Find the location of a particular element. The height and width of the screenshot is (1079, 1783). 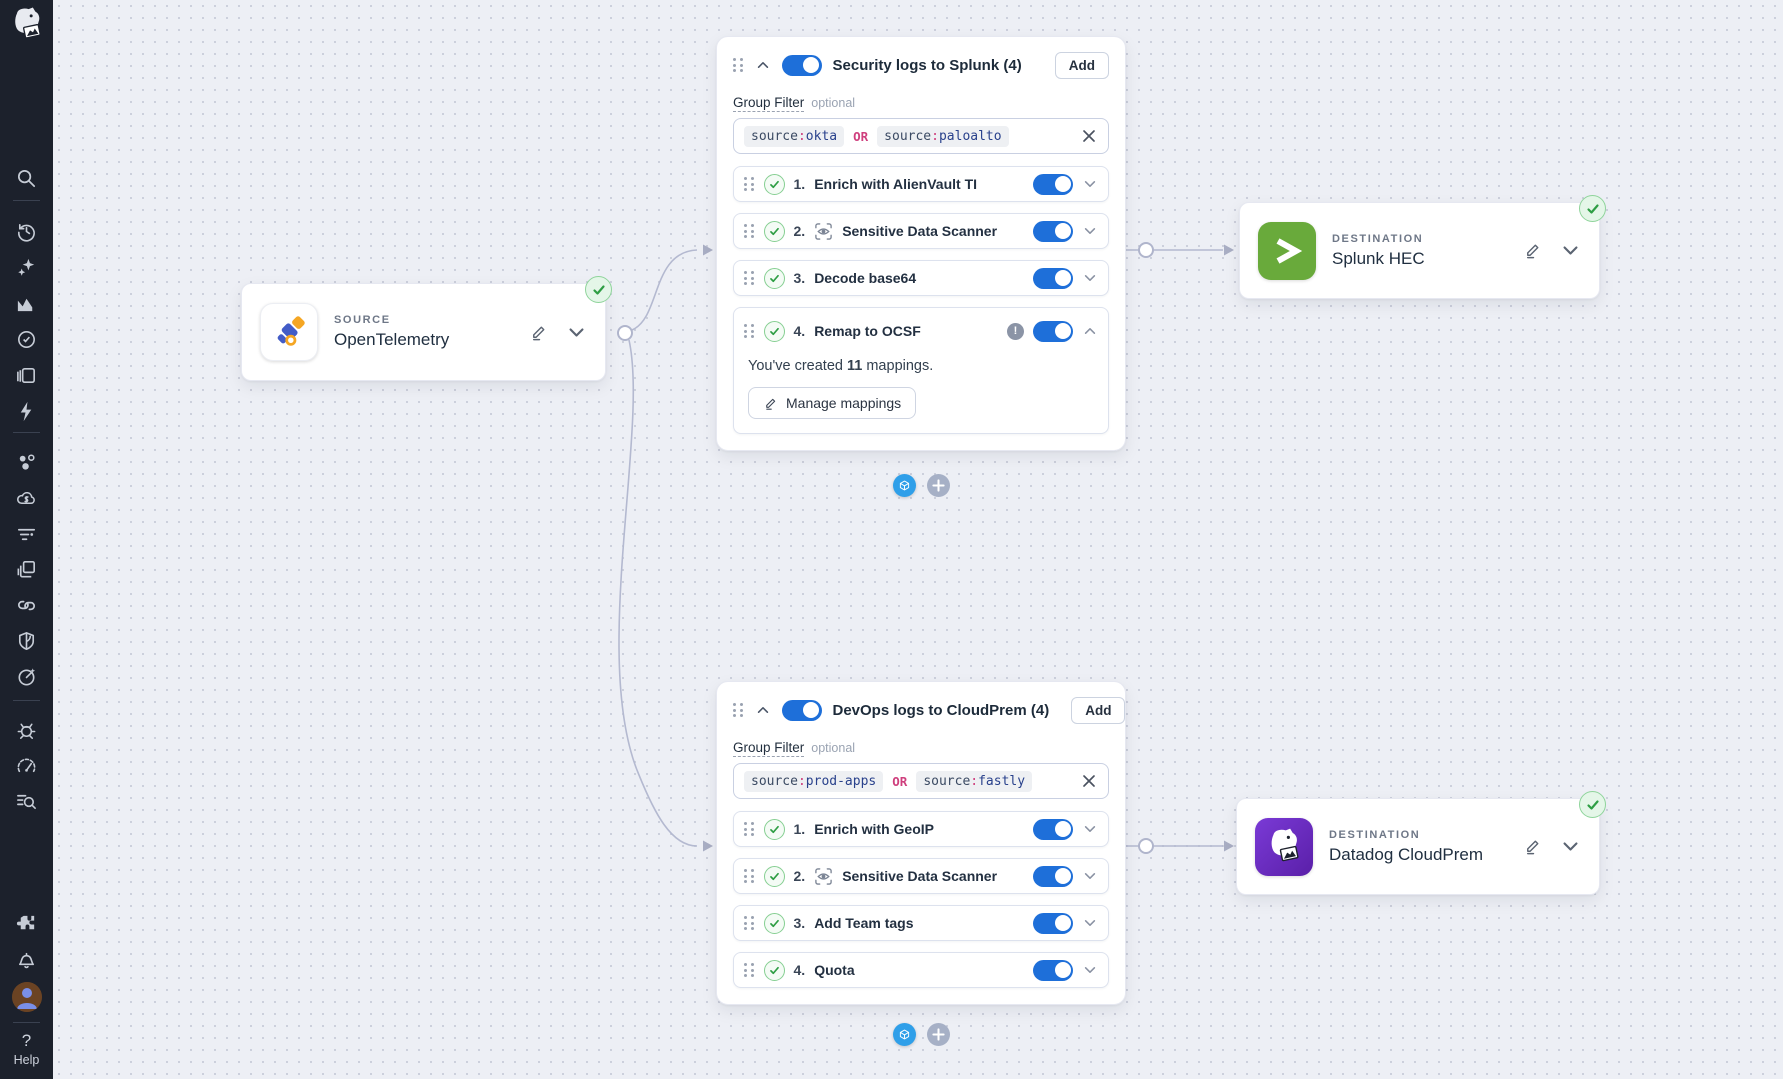

source-node-opentelemetry: SOURCE OpenTelemetry is located at coordinates (426, 328).